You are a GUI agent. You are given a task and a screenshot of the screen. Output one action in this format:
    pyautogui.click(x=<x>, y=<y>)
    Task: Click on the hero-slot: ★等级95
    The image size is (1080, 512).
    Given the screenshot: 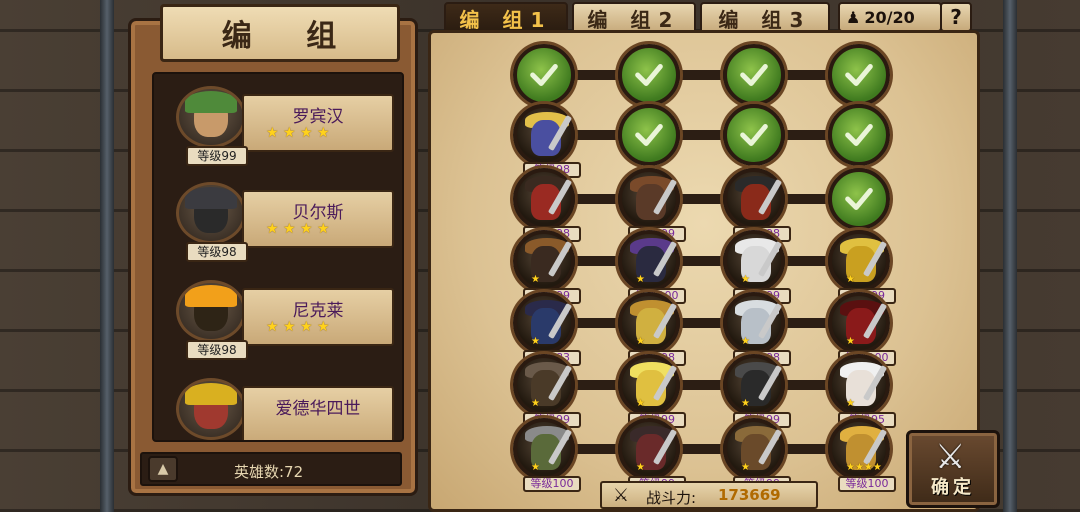 What is the action you would take?
    pyautogui.click(x=862, y=391)
    